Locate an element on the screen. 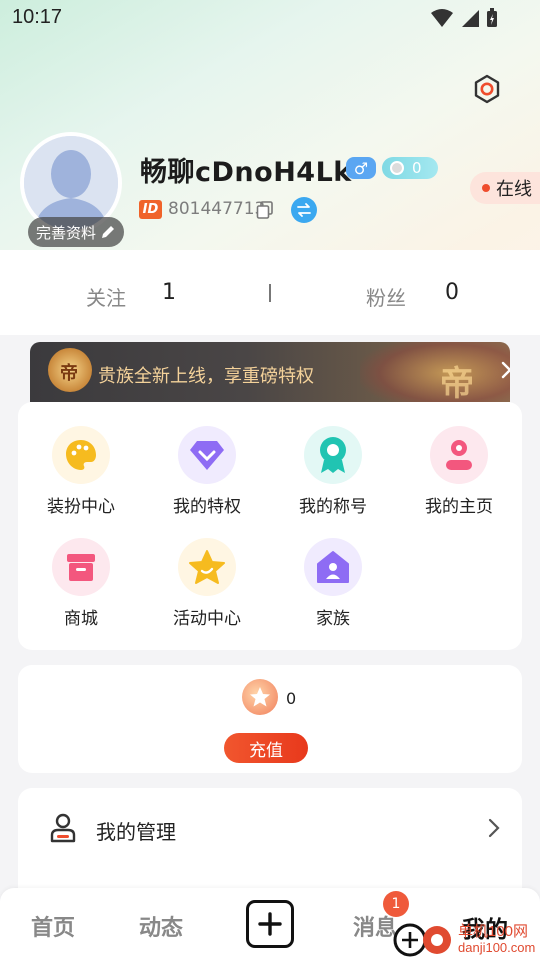 This screenshot has width=540, height=960. following-label: 关注 is located at coordinates (106, 296).